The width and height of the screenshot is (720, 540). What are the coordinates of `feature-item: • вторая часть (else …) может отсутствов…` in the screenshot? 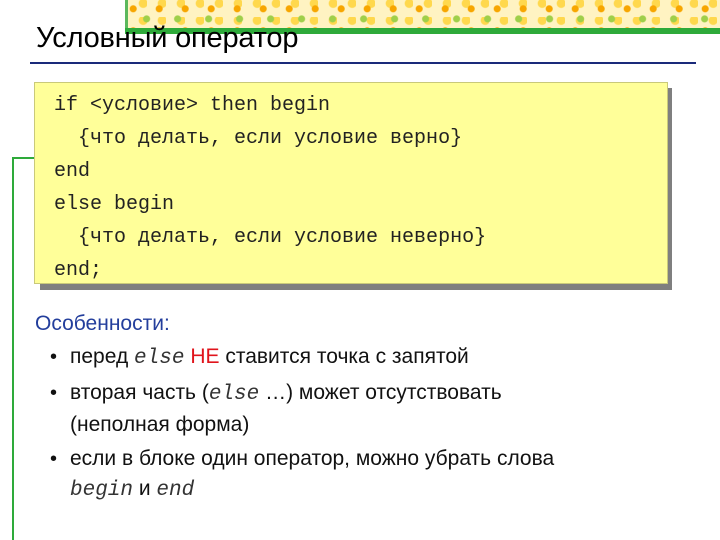 It's located at (378, 409).